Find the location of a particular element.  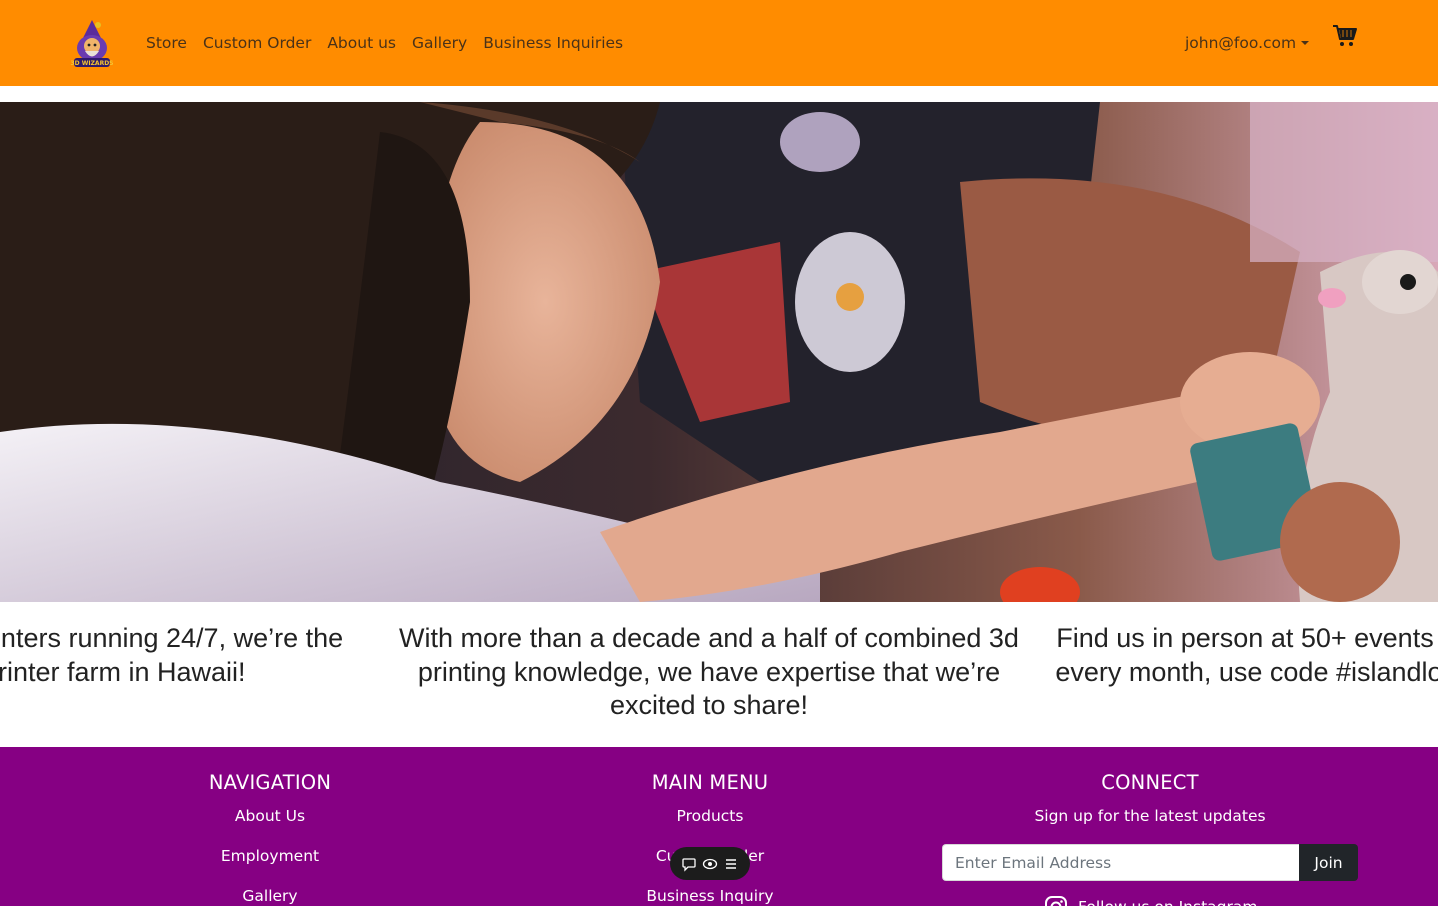

footer-navigation-heading: NAVIGATION is located at coordinates (270, 782).